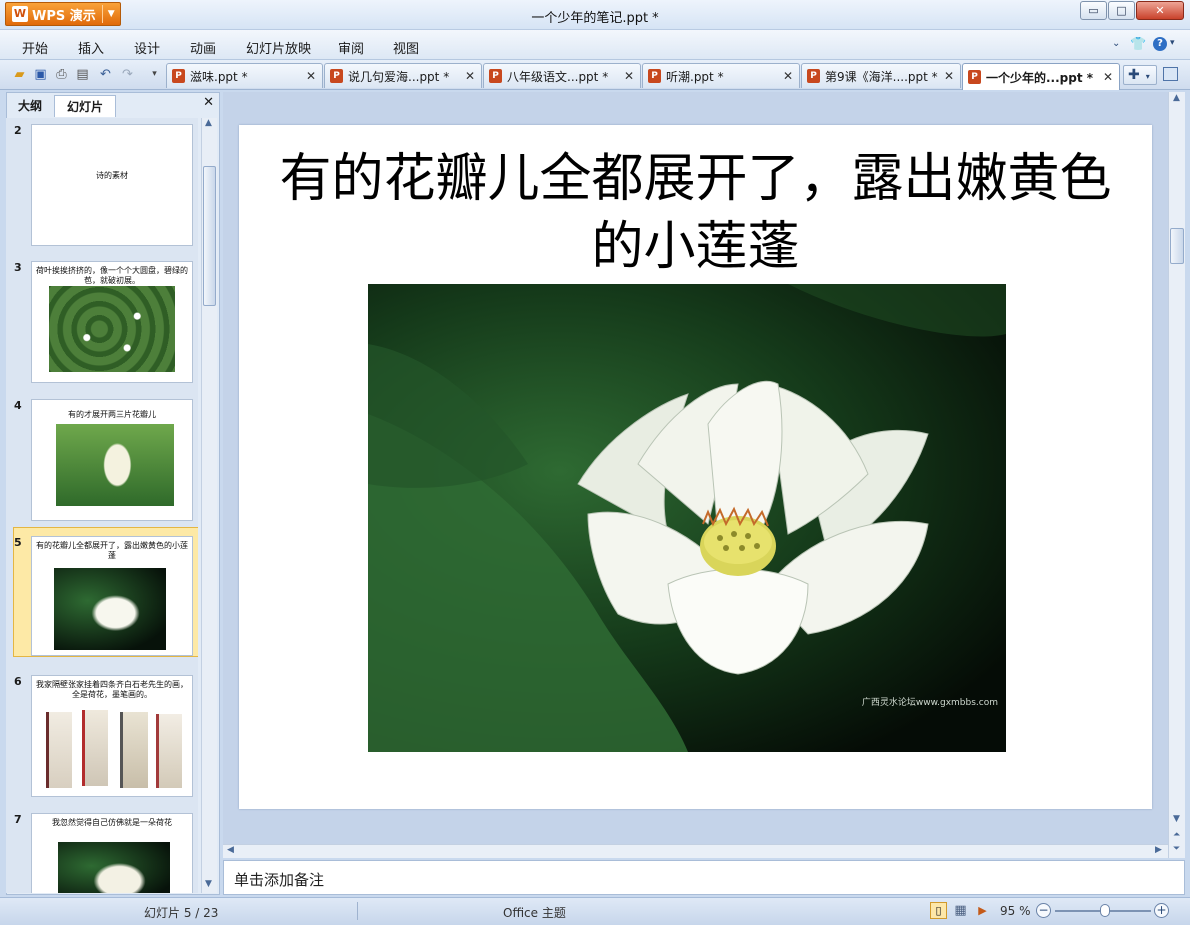 The height and width of the screenshot is (925, 1190). What do you see at coordinates (1116, 43) in the screenshot?
I see `collapse-ribbon-icon: ⌄` at bounding box center [1116, 43].